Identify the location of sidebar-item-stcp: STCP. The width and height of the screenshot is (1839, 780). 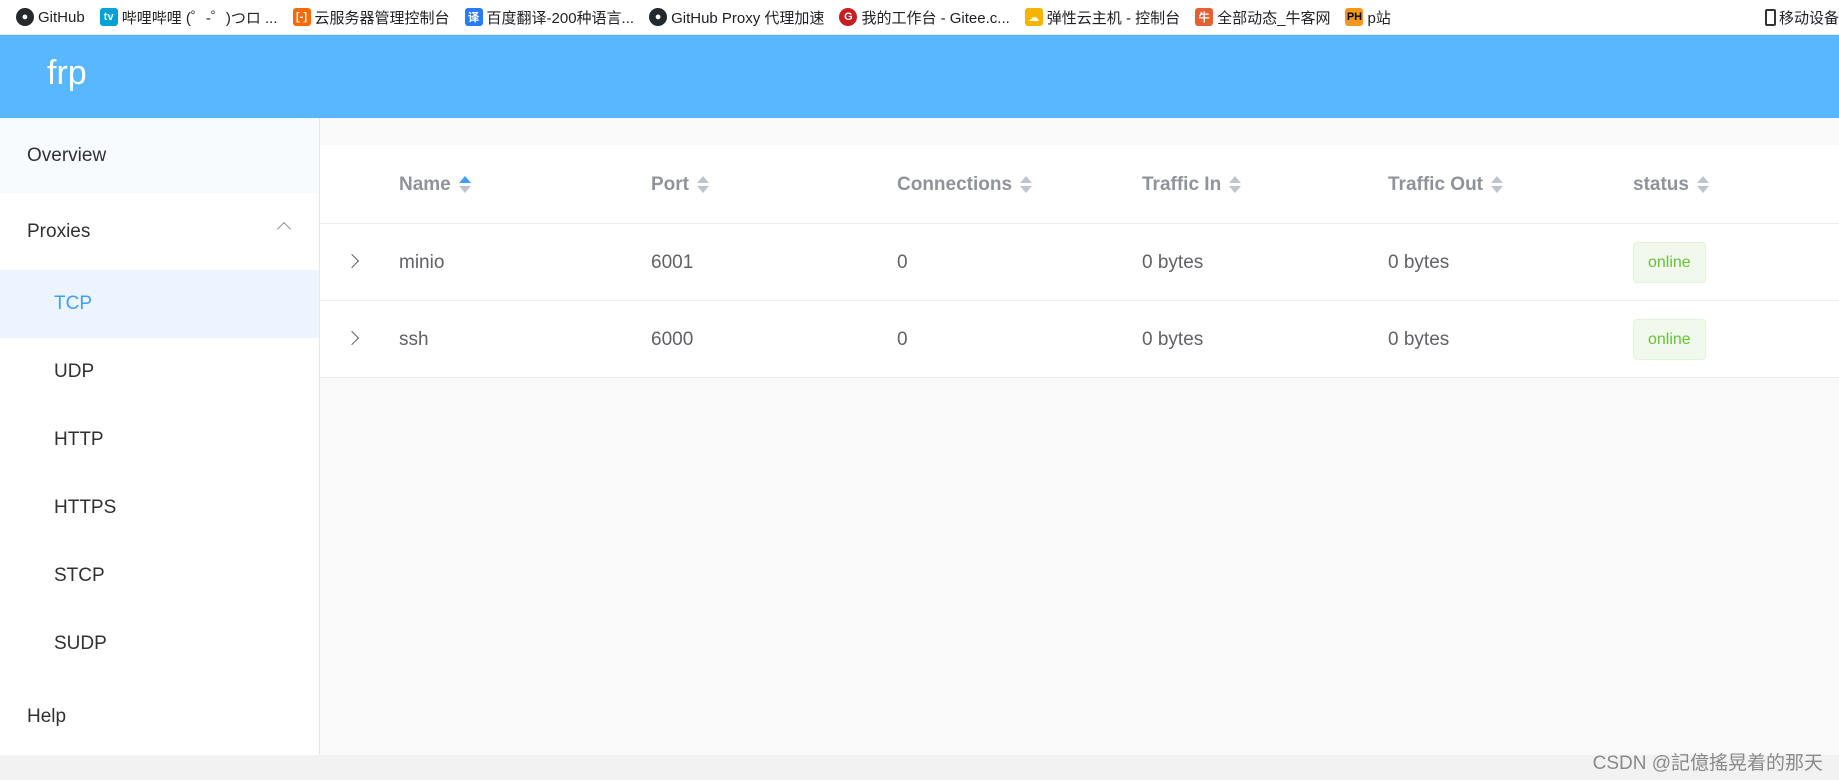
(159, 576).